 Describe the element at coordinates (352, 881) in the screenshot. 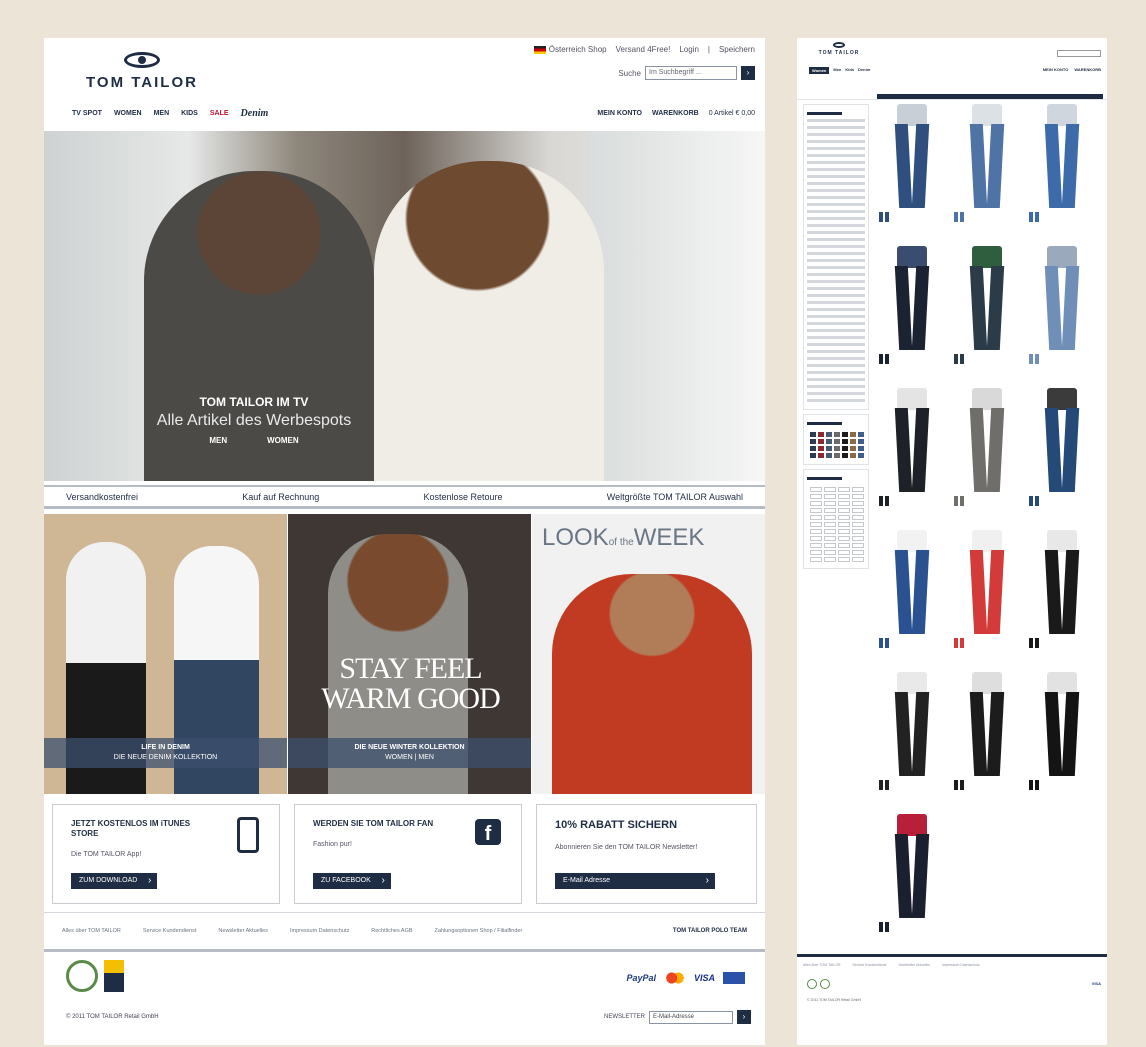

I see `facebook-button: ZU FACEBOOK` at that location.